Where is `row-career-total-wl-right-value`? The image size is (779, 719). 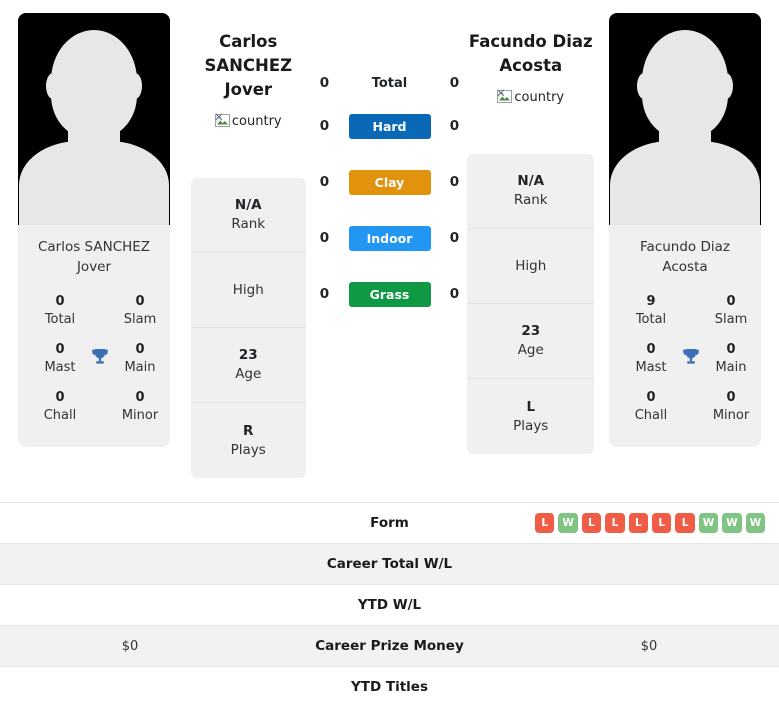 row-career-total-wl-right-value is located at coordinates (649, 564).